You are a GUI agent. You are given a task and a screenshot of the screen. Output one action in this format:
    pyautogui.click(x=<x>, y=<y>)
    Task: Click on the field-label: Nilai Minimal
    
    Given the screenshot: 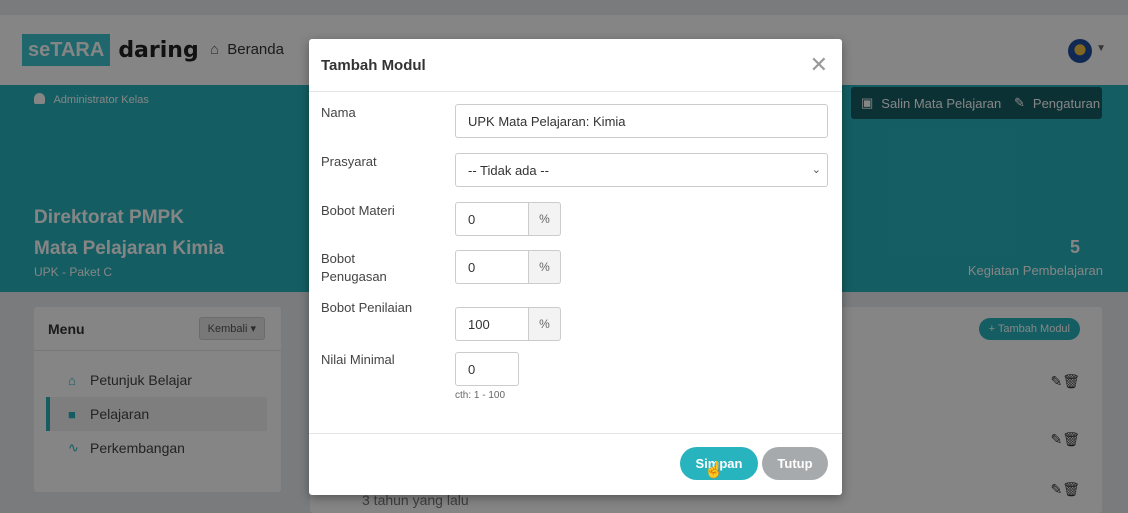 What is the action you would take?
    pyautogui.click(x=358, y=359)
    